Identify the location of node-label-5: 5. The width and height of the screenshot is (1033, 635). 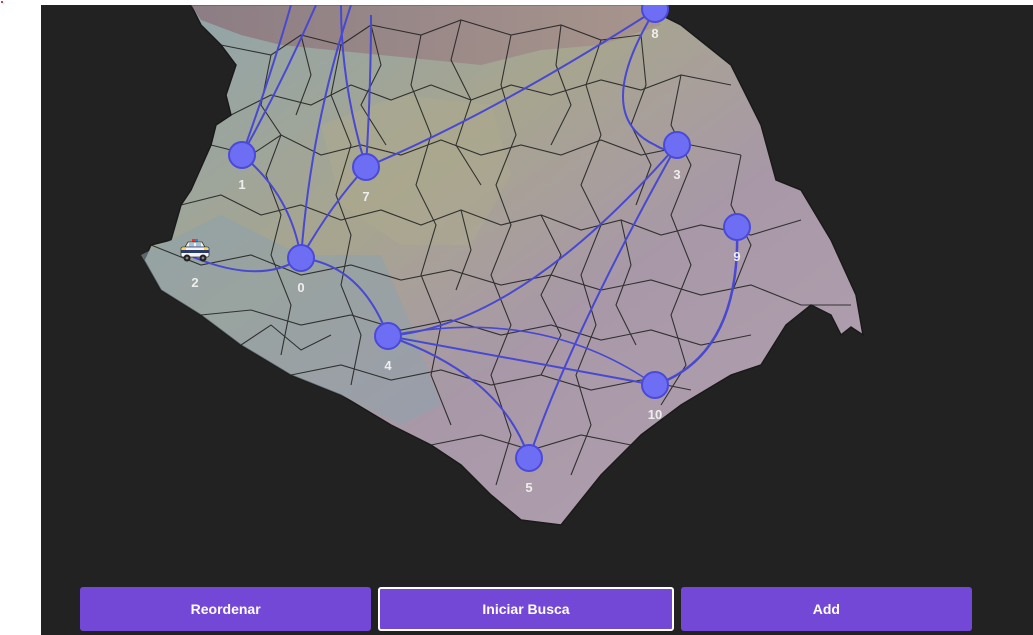
(528, 487).